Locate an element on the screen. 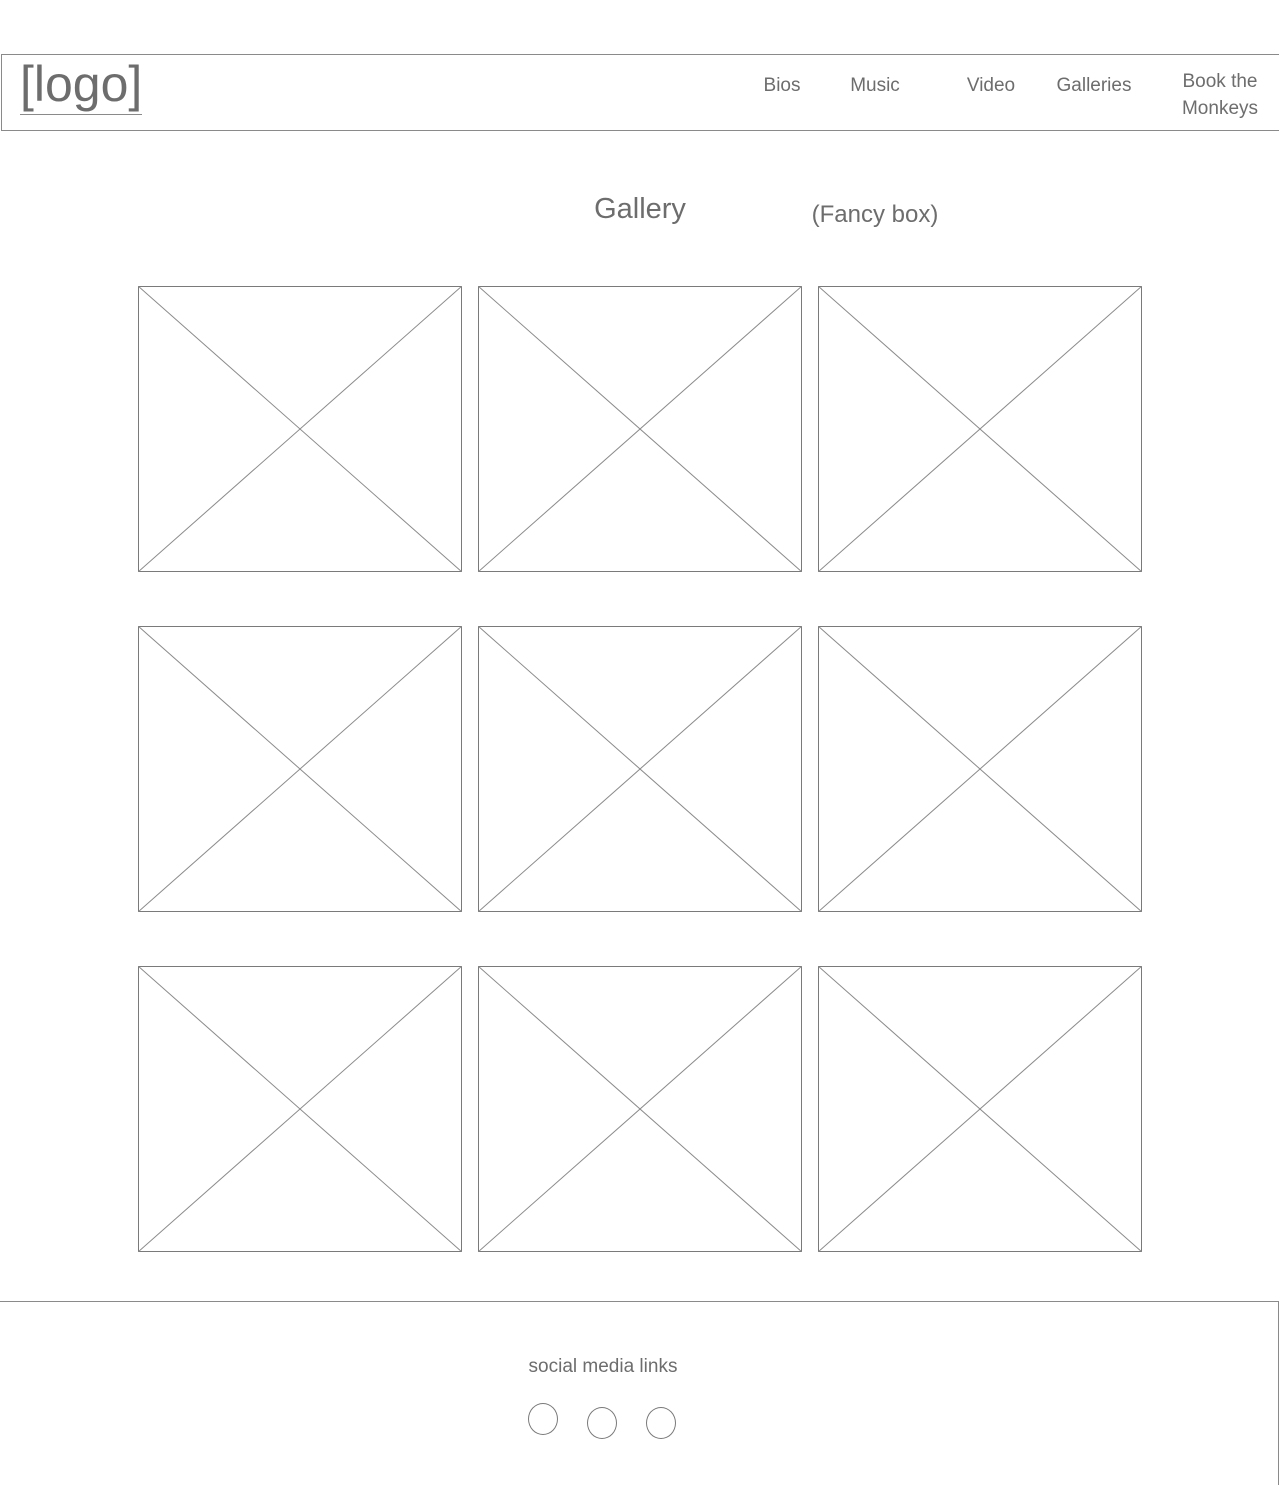  nav-item-galleries: Galleries is located at coordinates (1094, 85).